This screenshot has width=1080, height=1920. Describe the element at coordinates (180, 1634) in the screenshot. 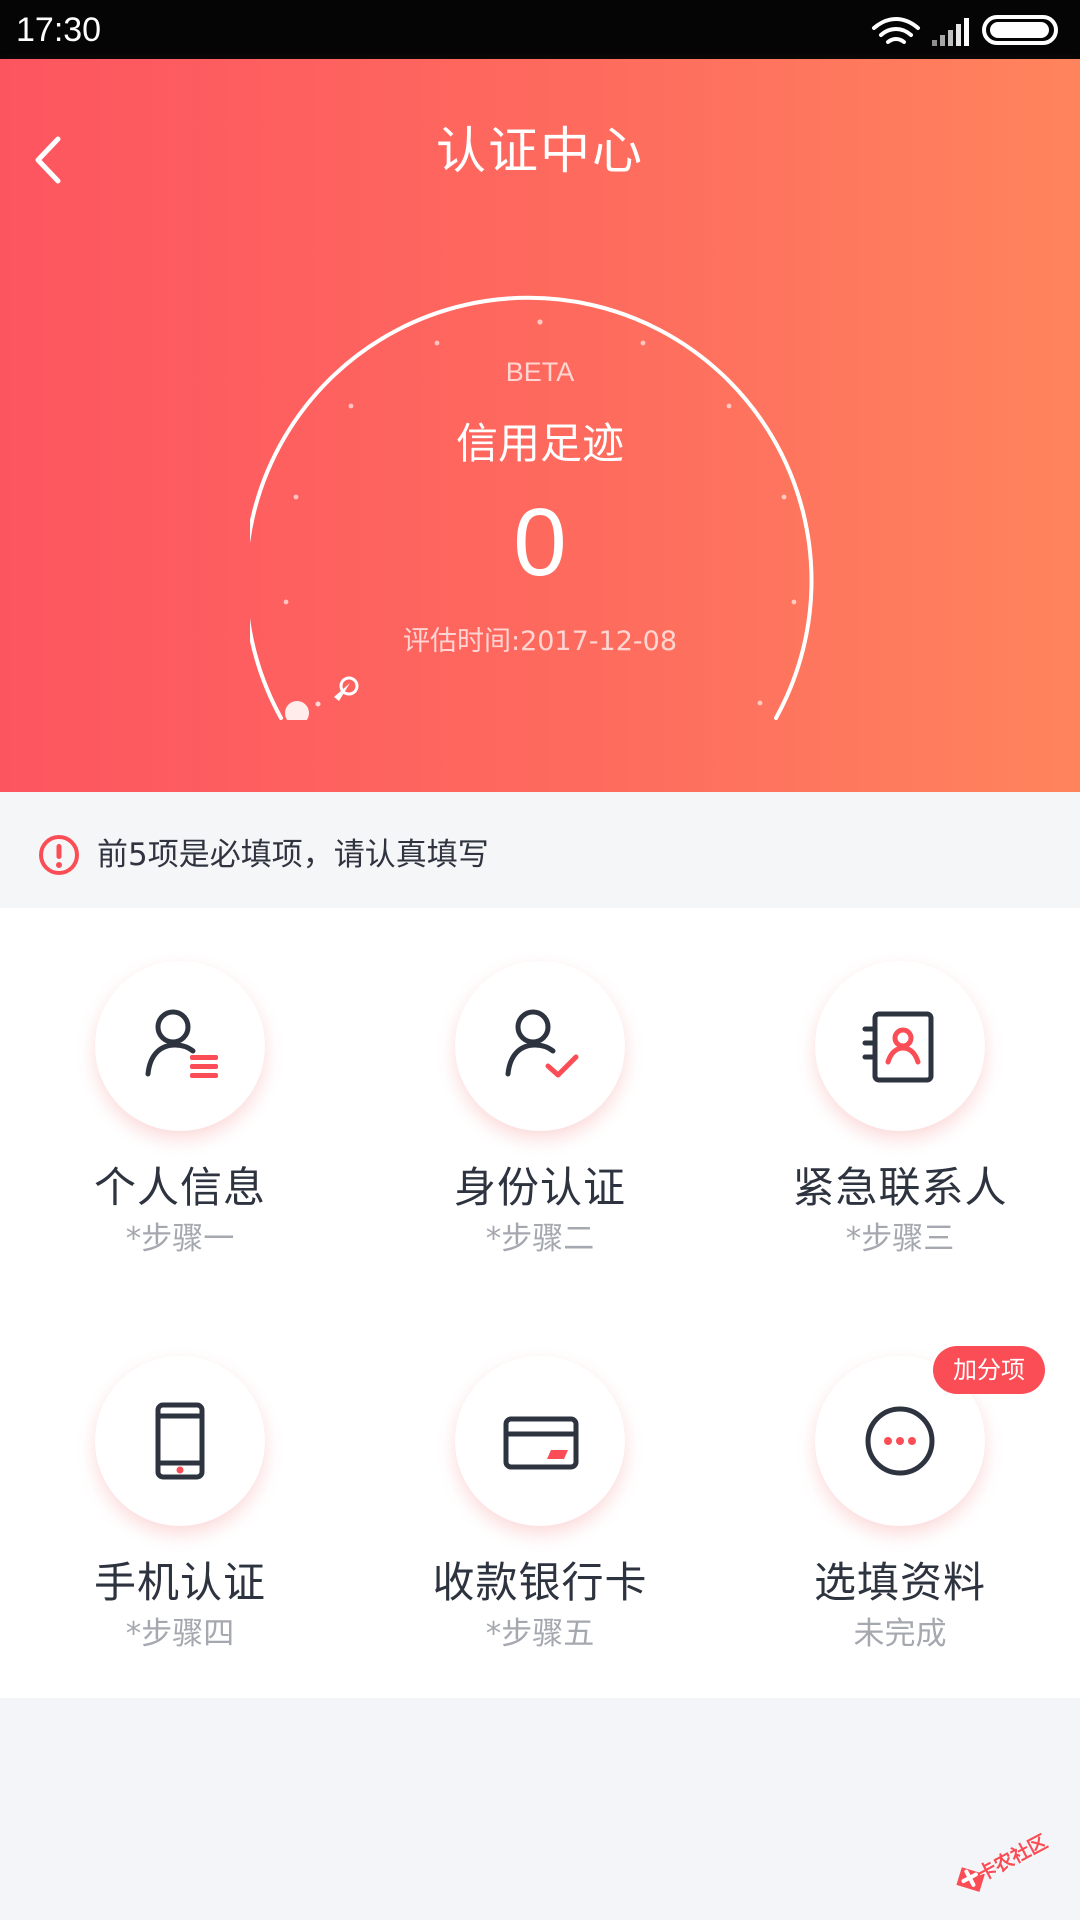

I see `phone-verification-step: *步骤四` at that location.